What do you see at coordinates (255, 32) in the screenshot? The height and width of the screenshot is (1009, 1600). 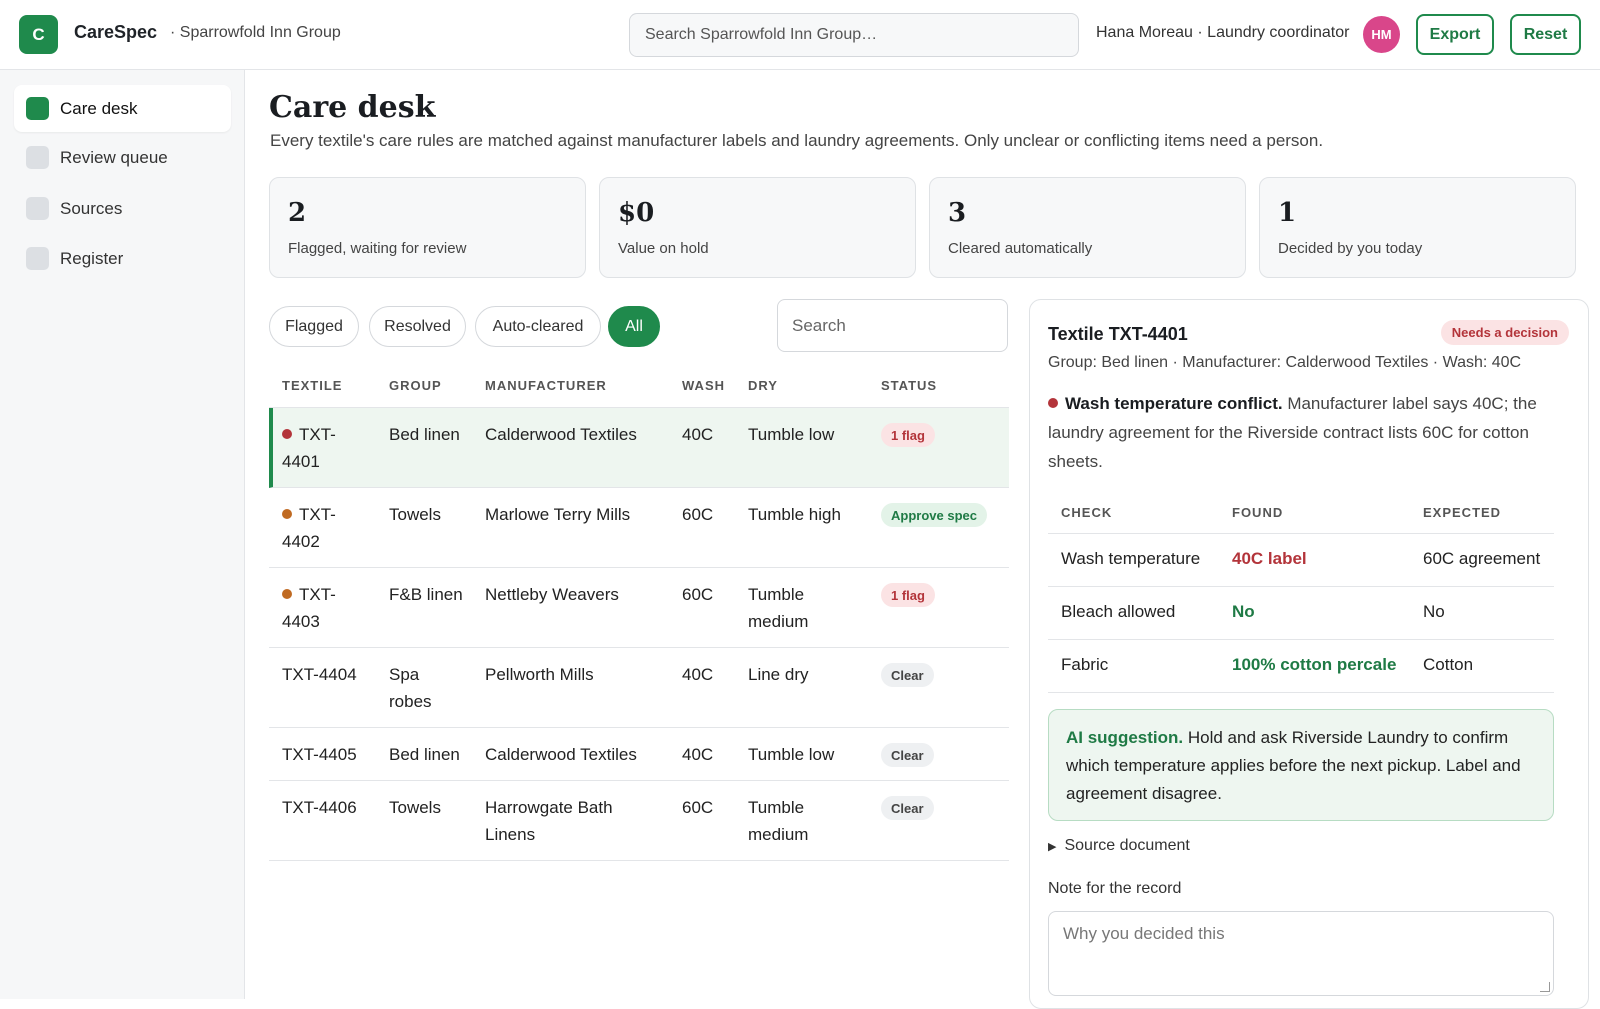 I see `org-name: · Sparrowfold Inn Group` at bounding box center [255, 32].